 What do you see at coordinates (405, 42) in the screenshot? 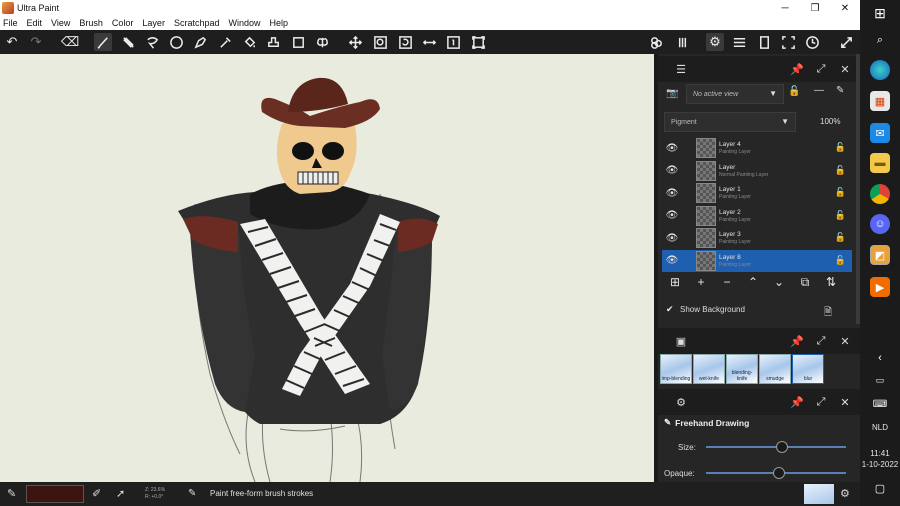
I see `rotate-icon` at bounding box center [405, 42].